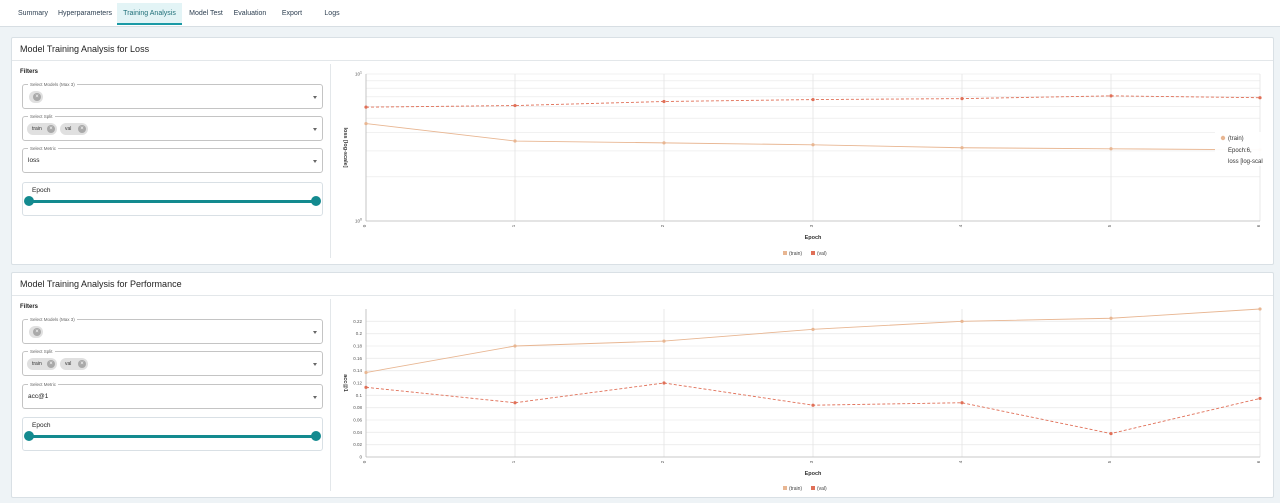  Describe the element at coordinates (357, 432) in the screenshot. I see `y-tick-label: 0.04` at that location.